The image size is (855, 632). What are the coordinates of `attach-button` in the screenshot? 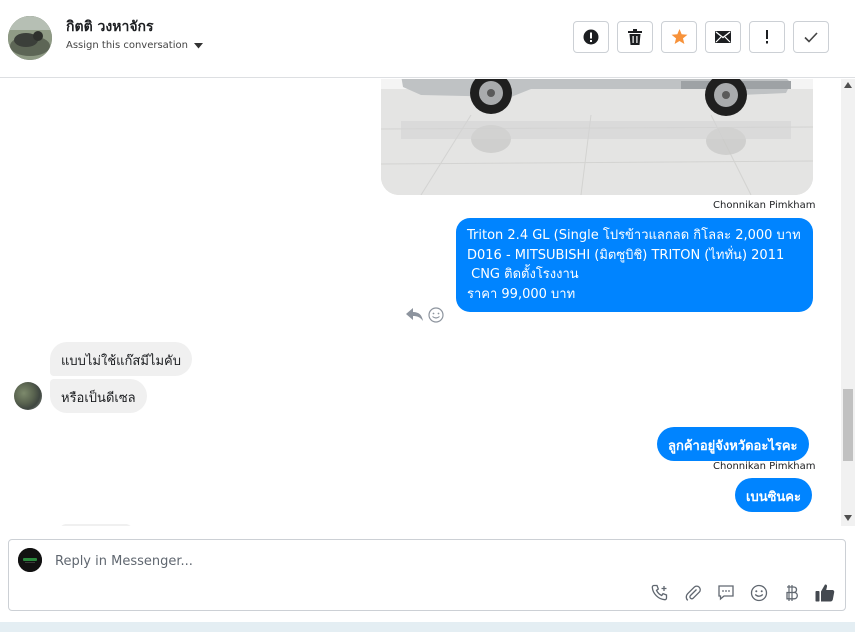 It's located at (692, 592).